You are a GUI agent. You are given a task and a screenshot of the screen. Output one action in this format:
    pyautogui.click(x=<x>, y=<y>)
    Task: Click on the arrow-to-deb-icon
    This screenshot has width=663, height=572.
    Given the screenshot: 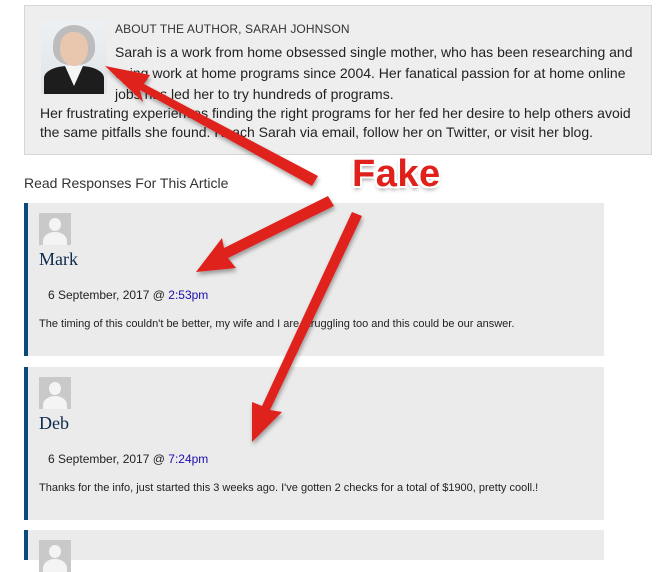 What is the action you would take?
    pyautogui.click(x=307, y=327)
    